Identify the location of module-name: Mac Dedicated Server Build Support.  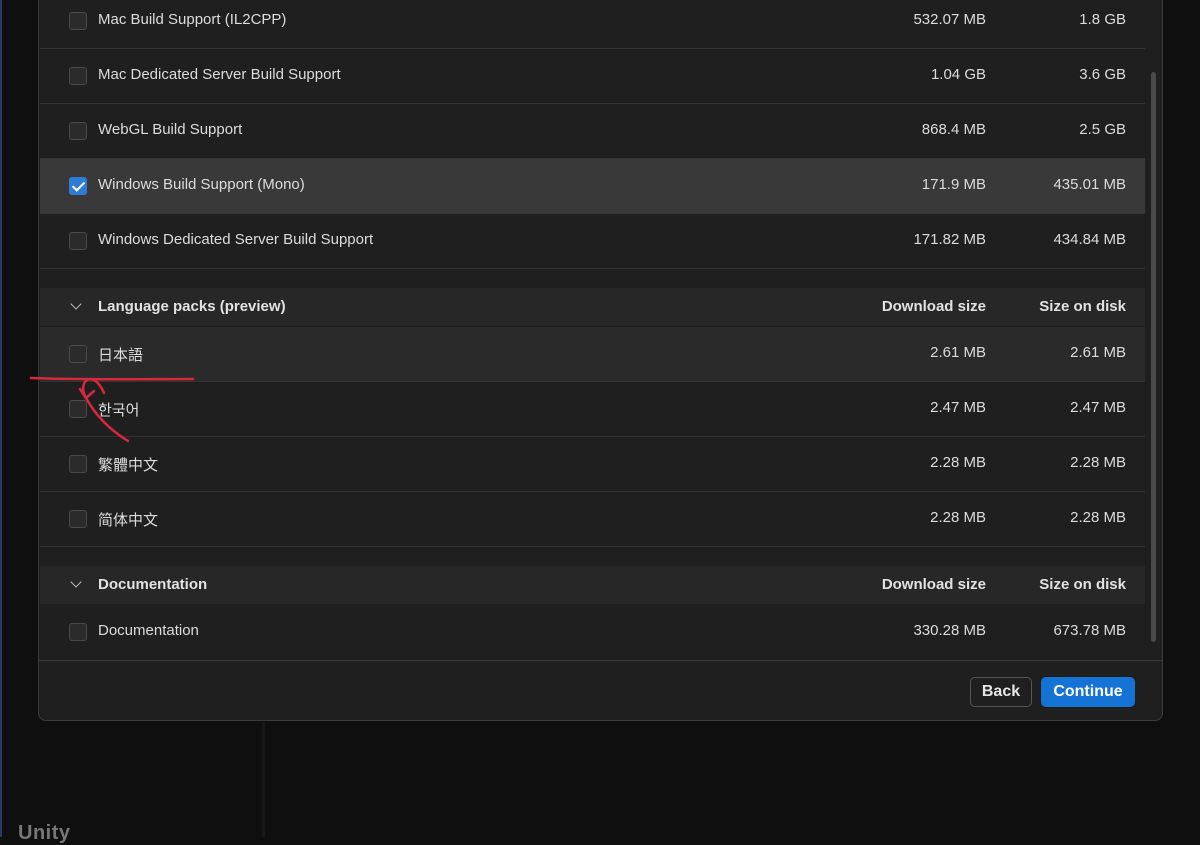
(219, 74).